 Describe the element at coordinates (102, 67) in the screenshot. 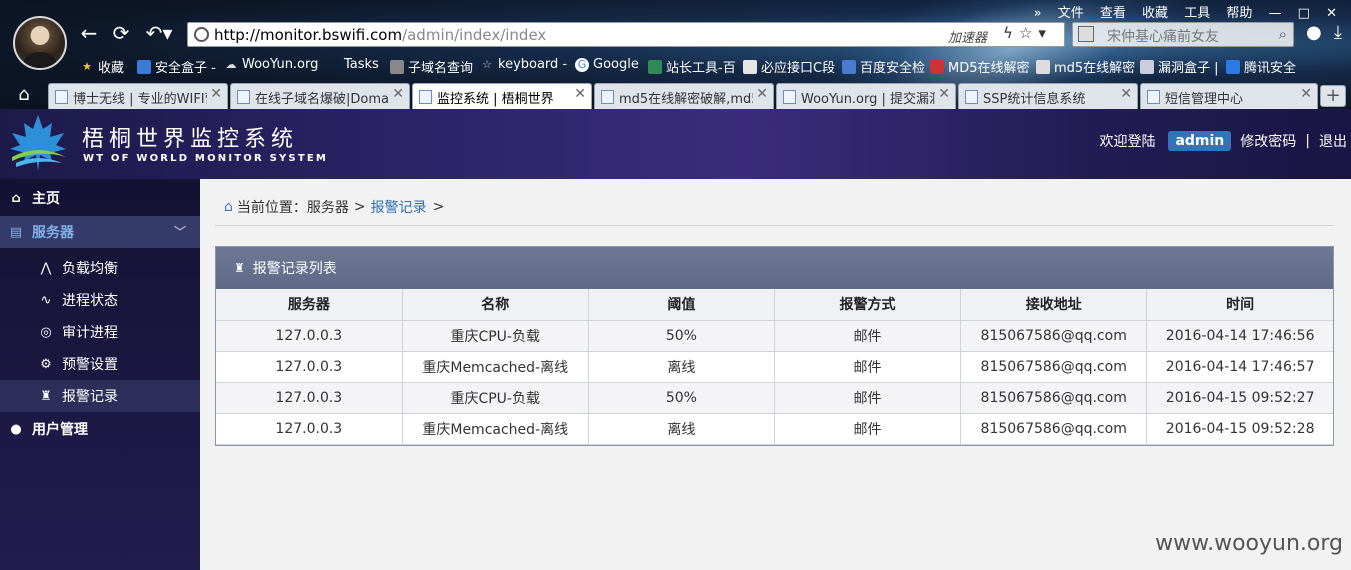

I see `bookmark-item: ★ 收藏` at that location.